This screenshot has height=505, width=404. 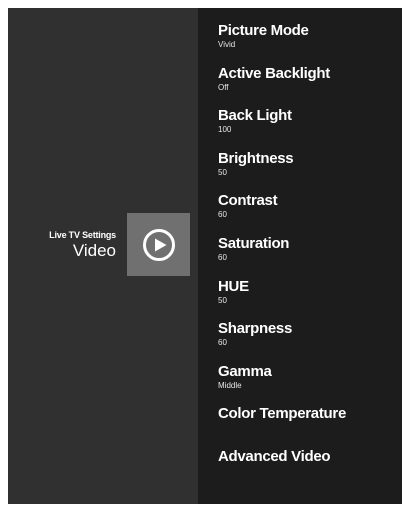 I want to click on menu-item-value: Middle, so click(x=230, y=385).